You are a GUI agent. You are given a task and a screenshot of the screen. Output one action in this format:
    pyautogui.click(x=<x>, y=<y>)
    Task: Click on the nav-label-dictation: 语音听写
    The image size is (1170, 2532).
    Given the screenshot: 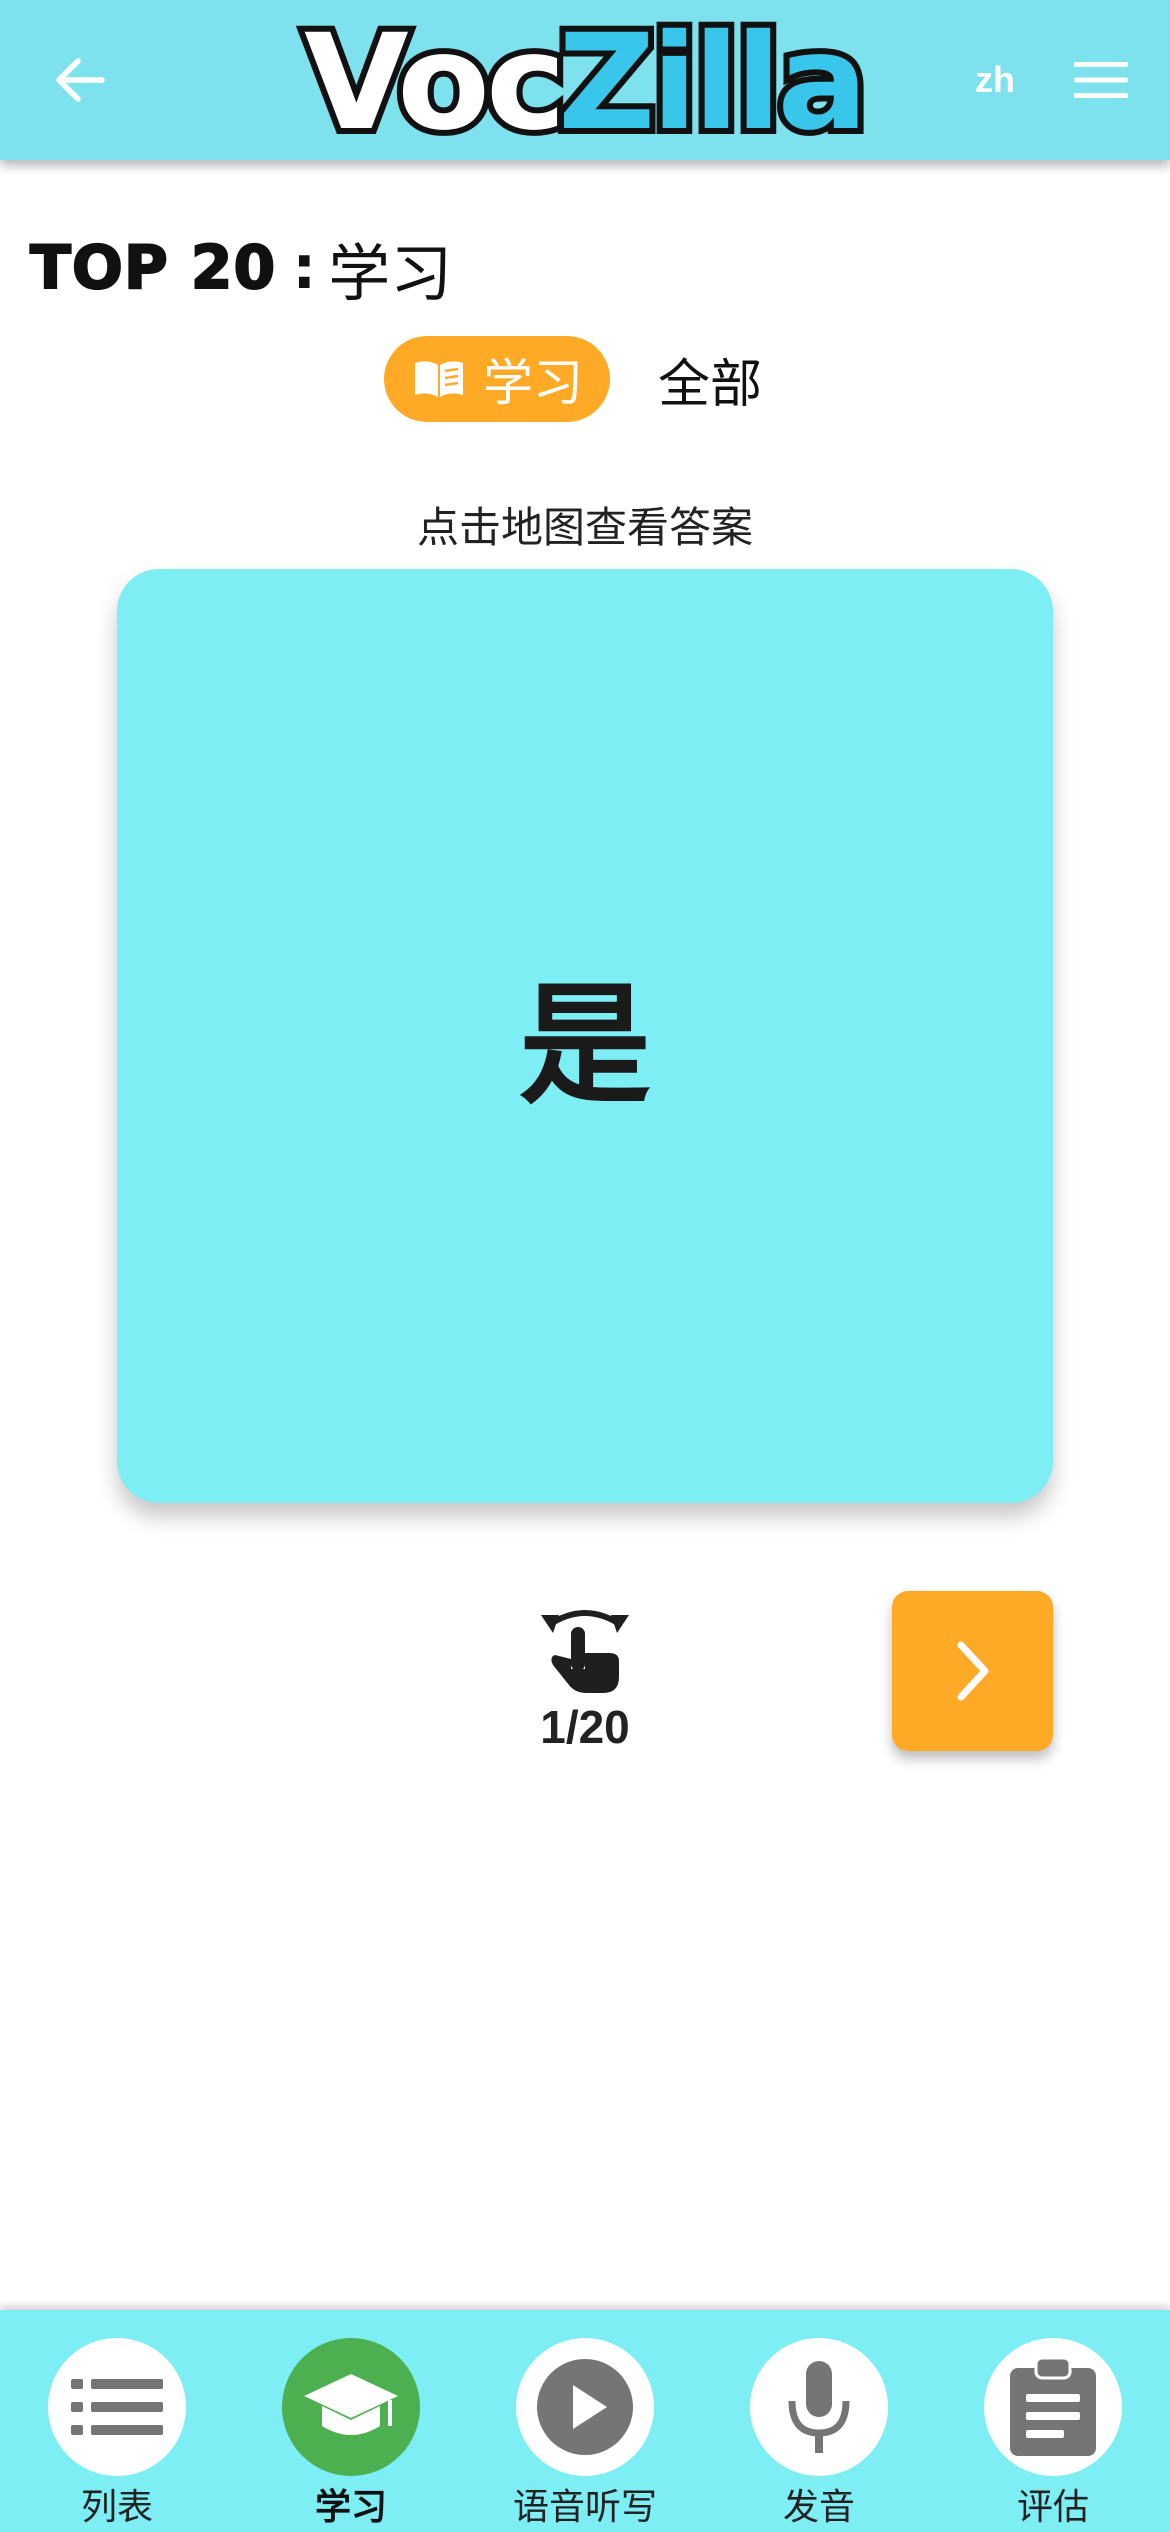 What is the action you would take?
    pyautogui.click(x=584, y=2507)
    